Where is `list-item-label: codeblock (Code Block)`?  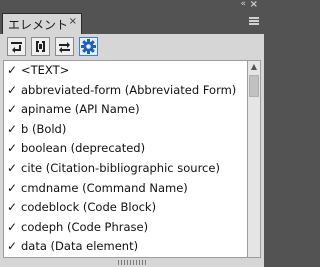
list-item-label: codeblock (Code Block) is located at coordinates (89, 207).